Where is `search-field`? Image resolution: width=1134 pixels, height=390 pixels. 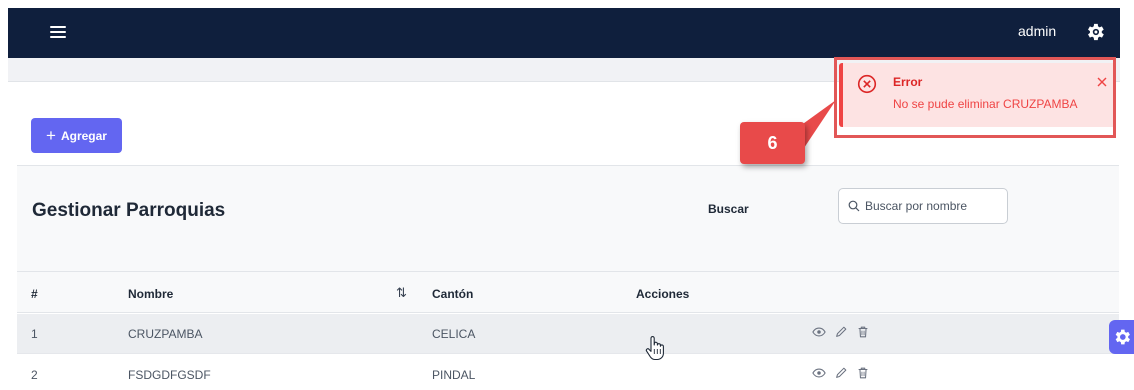 search-field is located at coordinates (923, 206).